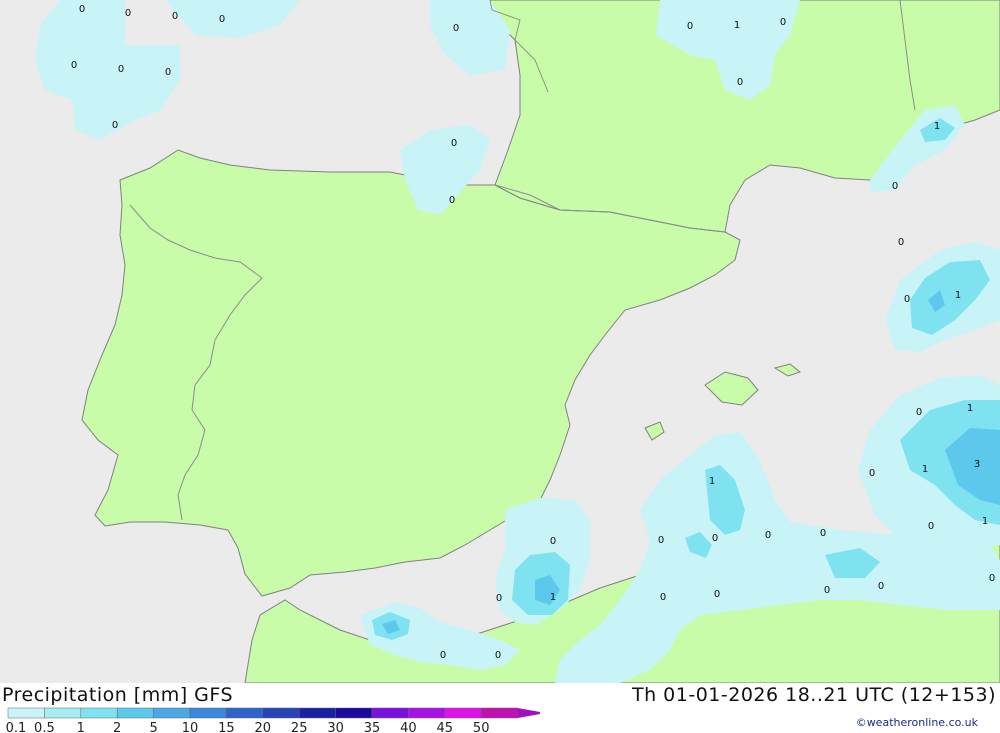  Describe the element at coordinates (248, 727) in the screenshot. I see `colorbar-labels: 0.1 0.5 1 2 5 10 15 20 25 30 35 40 45 50` at that location.